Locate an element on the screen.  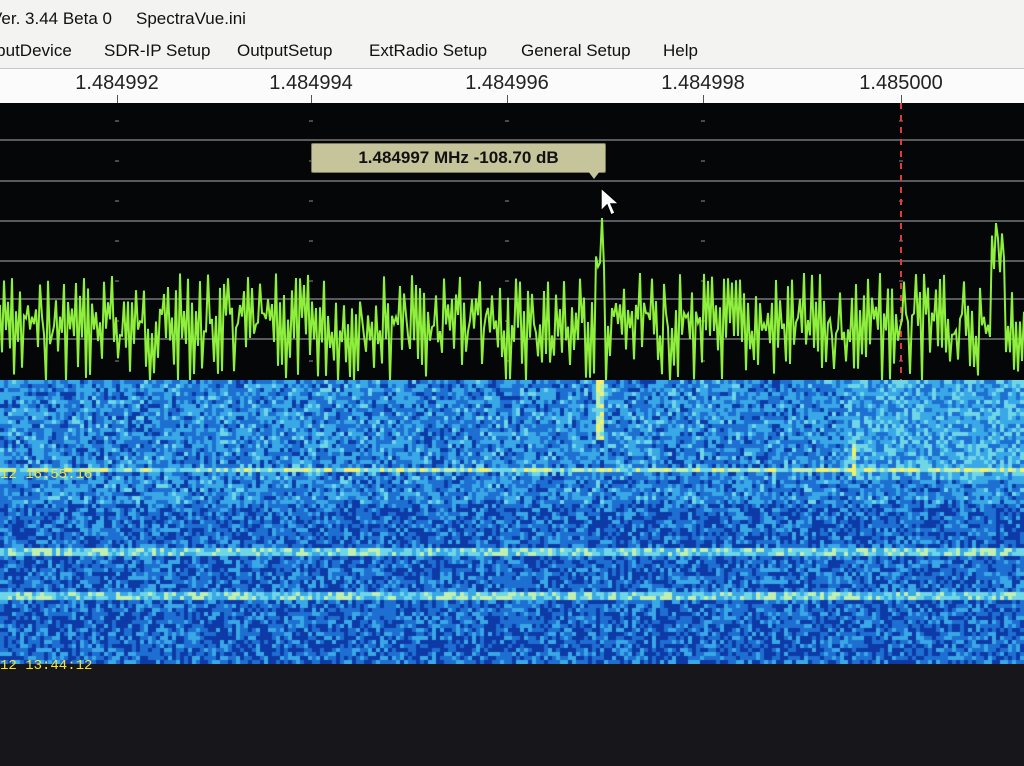
waterfall-timestamp: 12 13:44:12 is located at coordinates (46, 666).